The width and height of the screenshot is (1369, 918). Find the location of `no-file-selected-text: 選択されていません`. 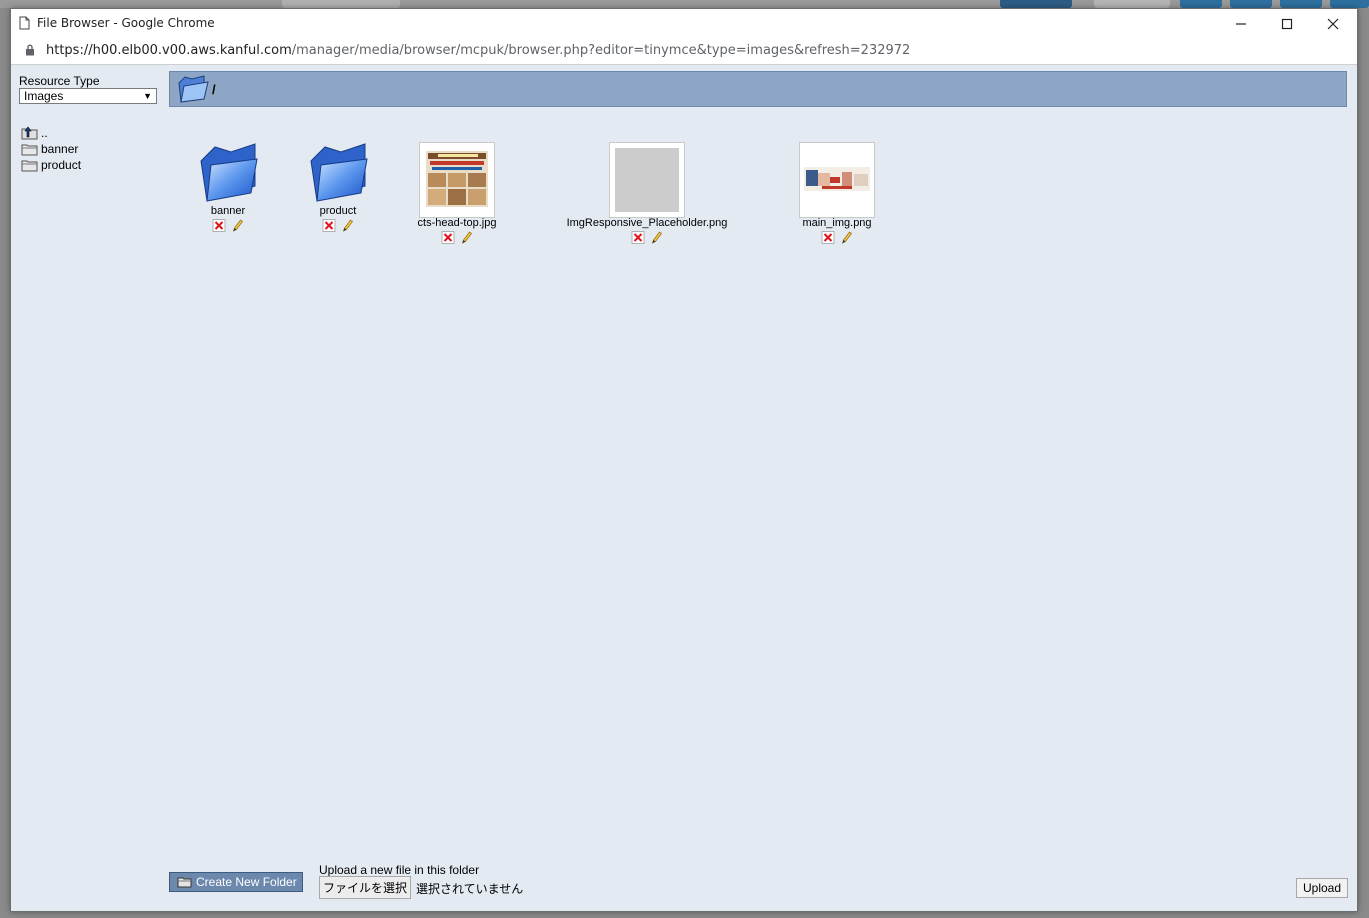

no-file-selected-text: 選択されていません is located at coordinates (470, 889).